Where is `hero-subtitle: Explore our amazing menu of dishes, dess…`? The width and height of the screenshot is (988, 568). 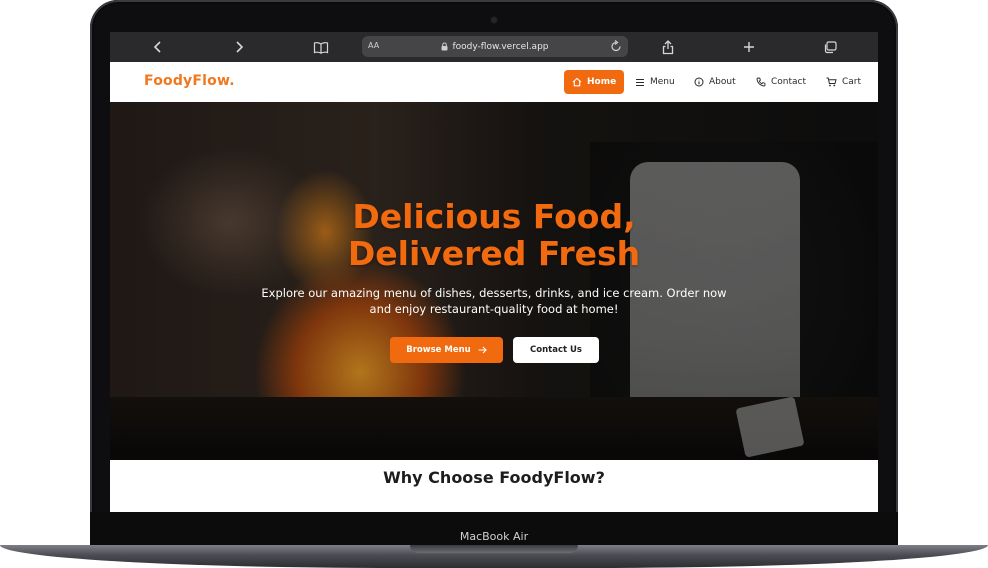
hero-subtitle: Explore our amazing menu of dishes, dess… is located at coordinates (494, 301).